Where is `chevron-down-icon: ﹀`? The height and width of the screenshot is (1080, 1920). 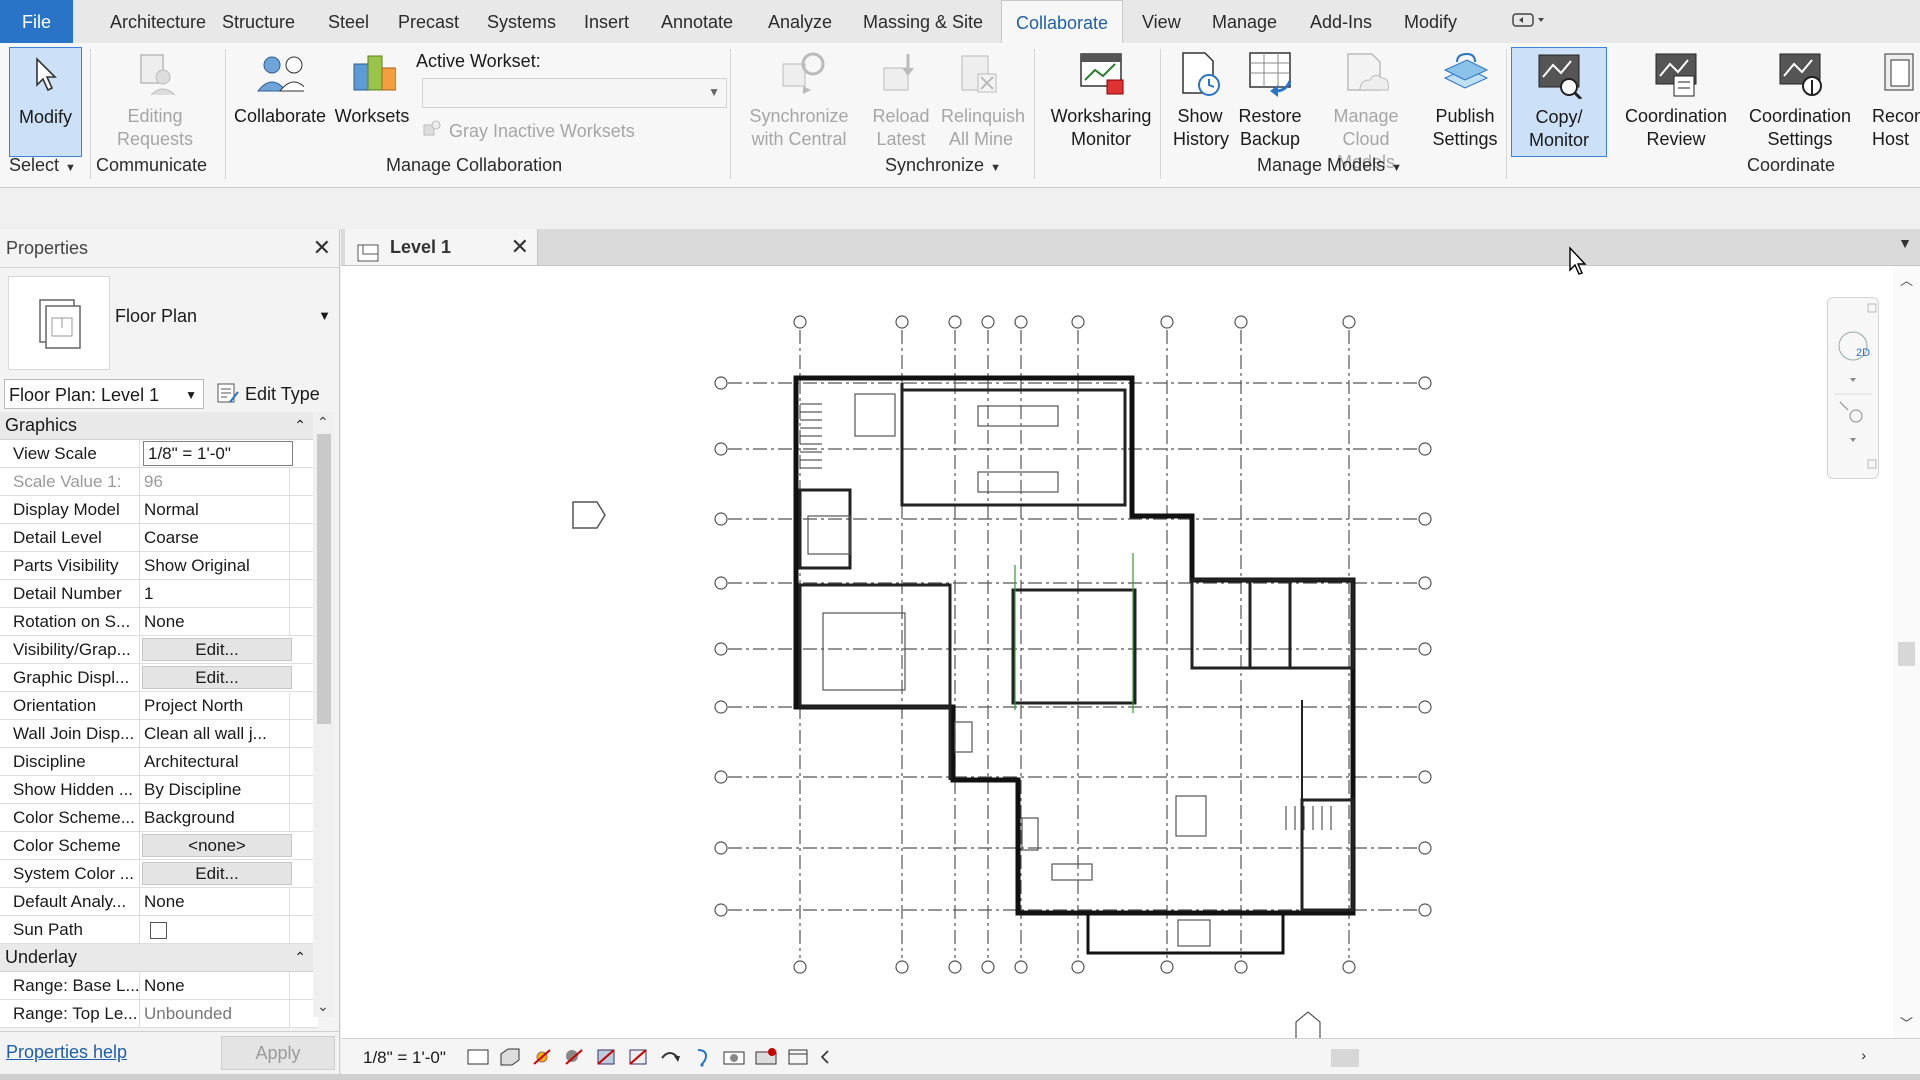
chevron-down-icon: ﹀ is located at coordinates (1906, 1022).